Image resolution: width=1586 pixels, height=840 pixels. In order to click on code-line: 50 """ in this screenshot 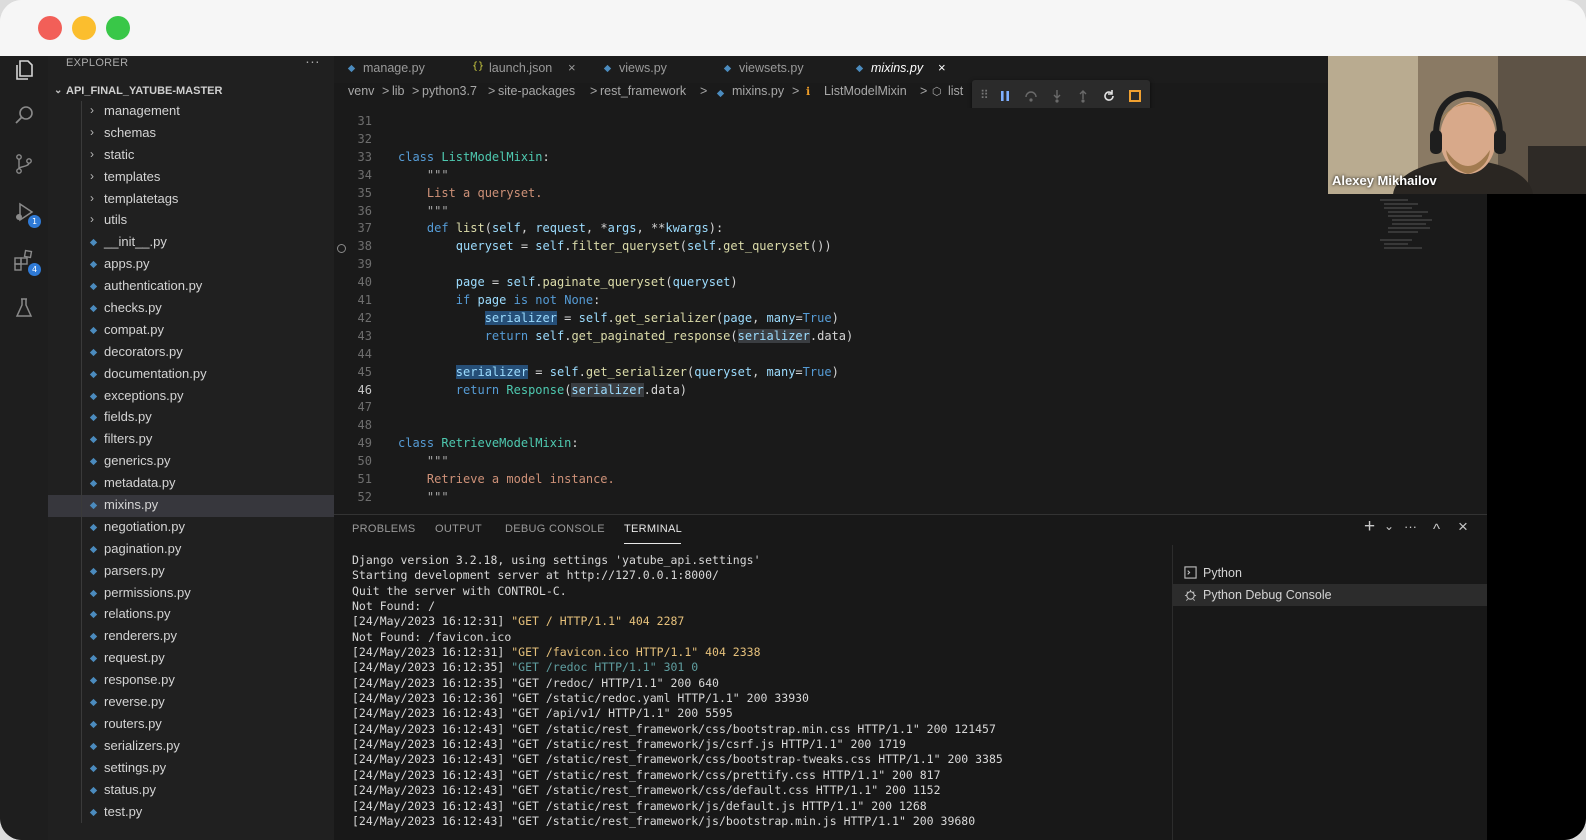, I will do `click(910, 463)`.